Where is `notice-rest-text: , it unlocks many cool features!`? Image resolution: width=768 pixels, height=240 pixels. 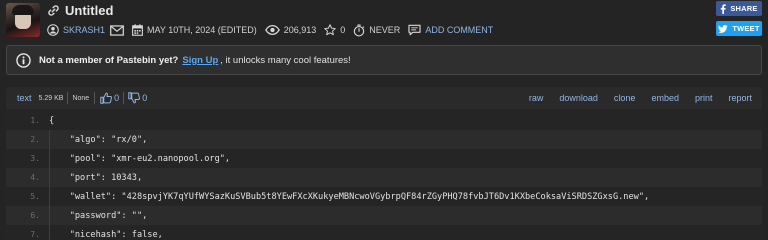 notice-rest-text: , it unlocks many cool features! is located at coordinates (285, 60).